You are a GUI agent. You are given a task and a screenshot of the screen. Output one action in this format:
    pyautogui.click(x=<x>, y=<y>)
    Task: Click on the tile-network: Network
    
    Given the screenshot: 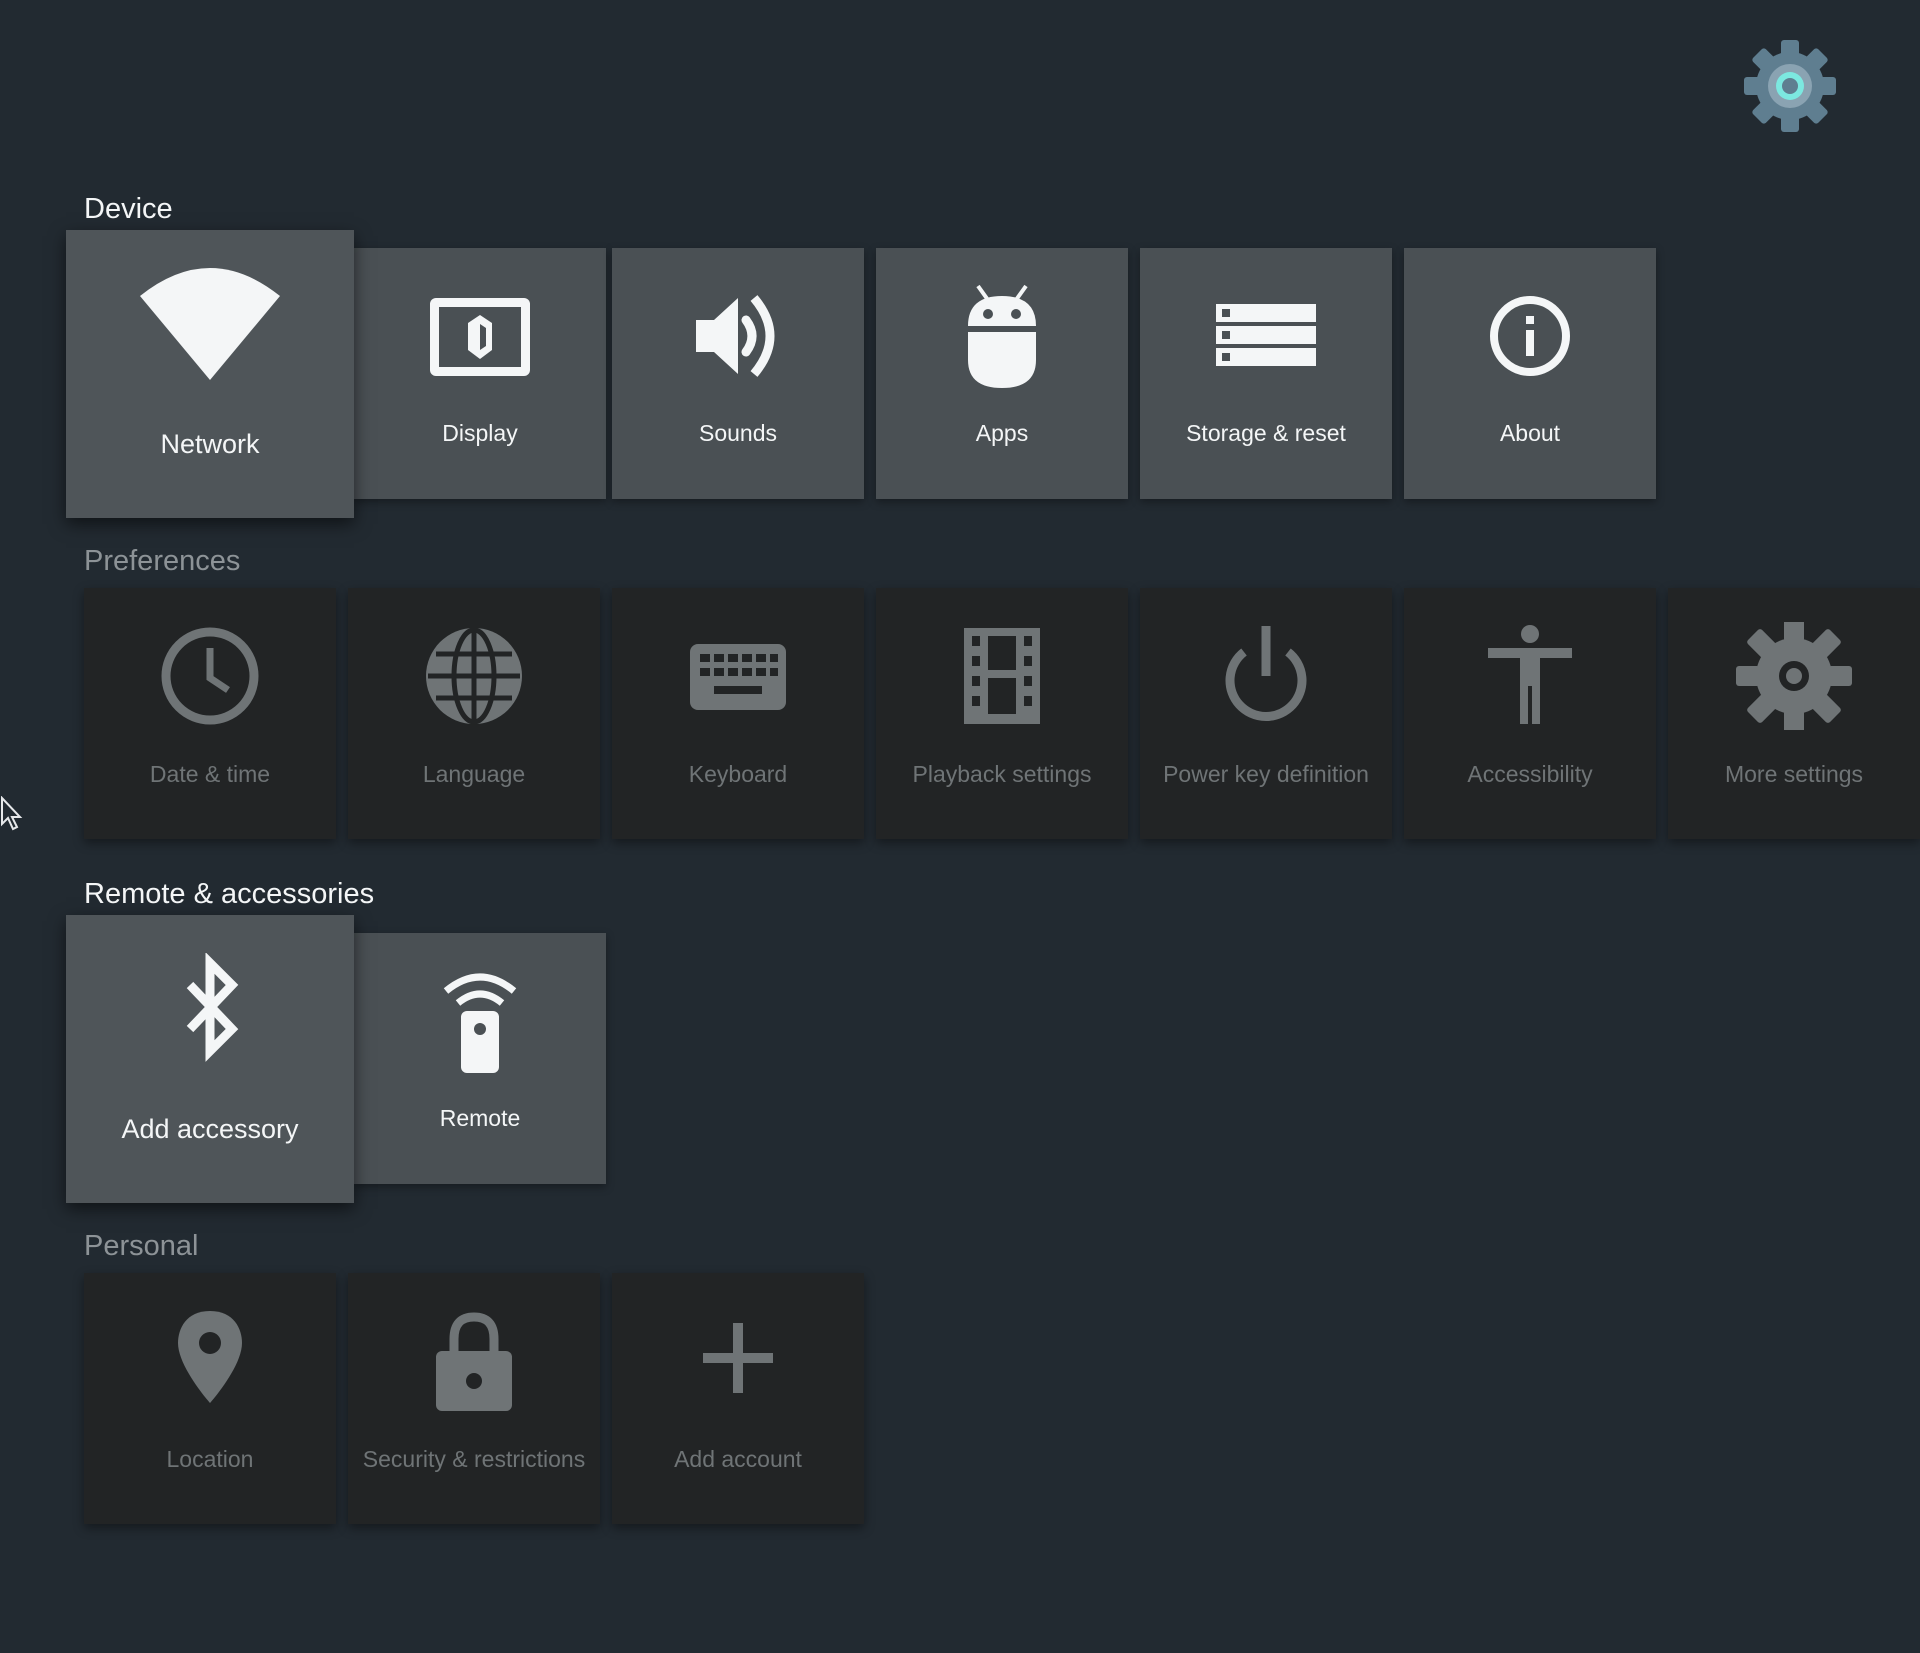 What is the action you would take?
    pyautogui.click(x=210, y=374)
    